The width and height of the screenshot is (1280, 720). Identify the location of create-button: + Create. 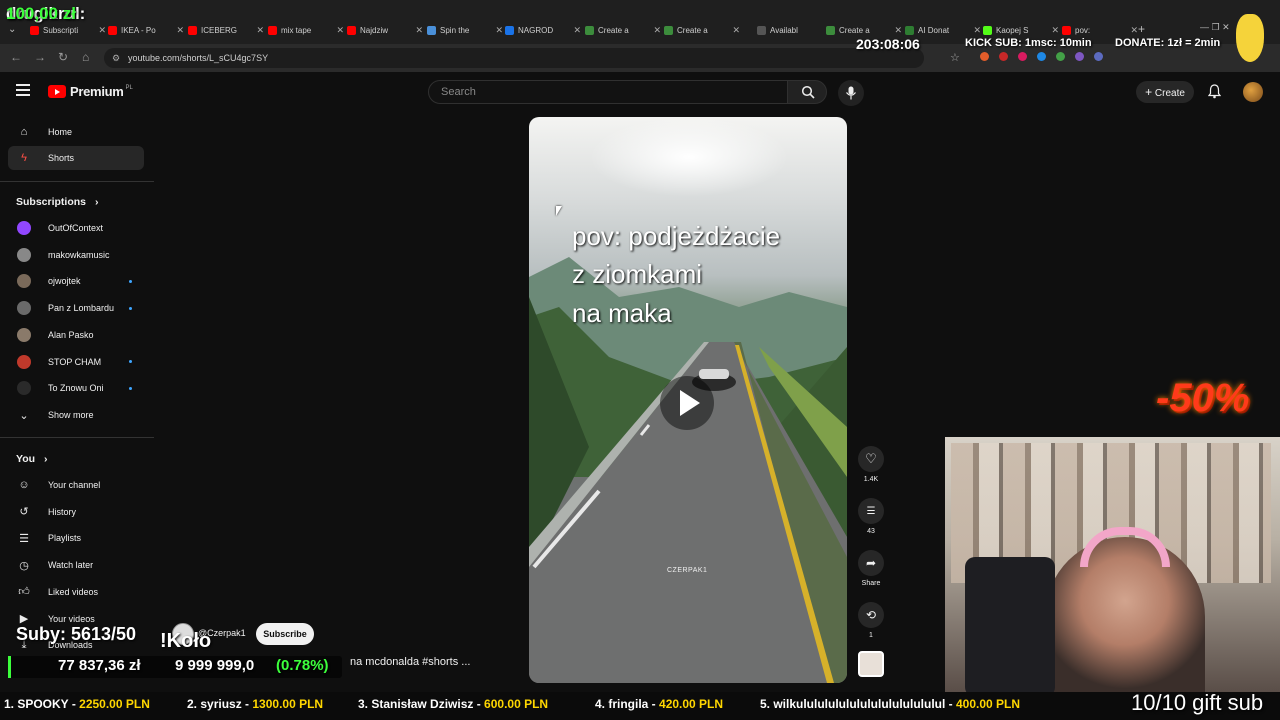
(1165, 92).